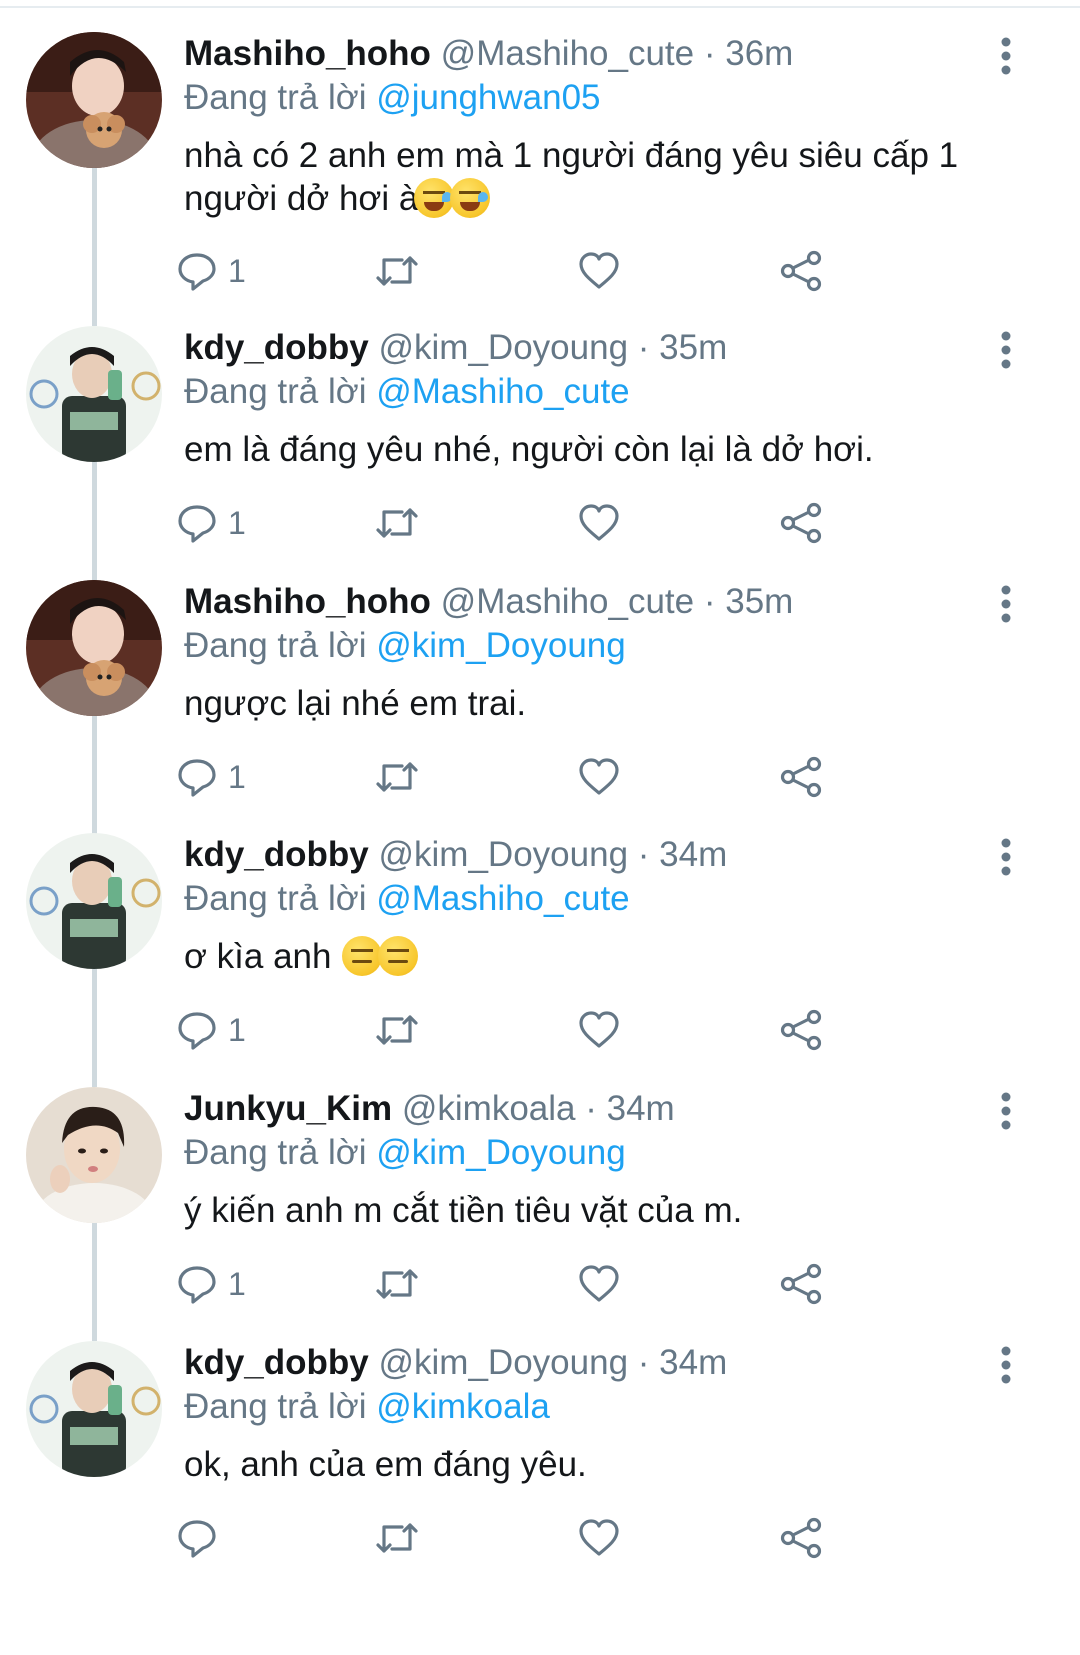  I want to click on mashiho-avatar, so click(94, 100).